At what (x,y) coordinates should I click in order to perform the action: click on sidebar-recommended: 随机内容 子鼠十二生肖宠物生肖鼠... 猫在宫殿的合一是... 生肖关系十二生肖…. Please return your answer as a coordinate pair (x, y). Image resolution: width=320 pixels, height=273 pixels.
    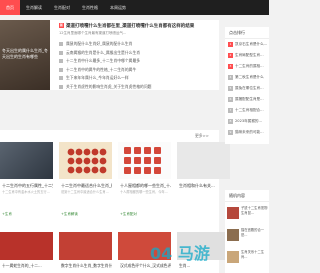
    Looking at the image, I should click on (247, 231).